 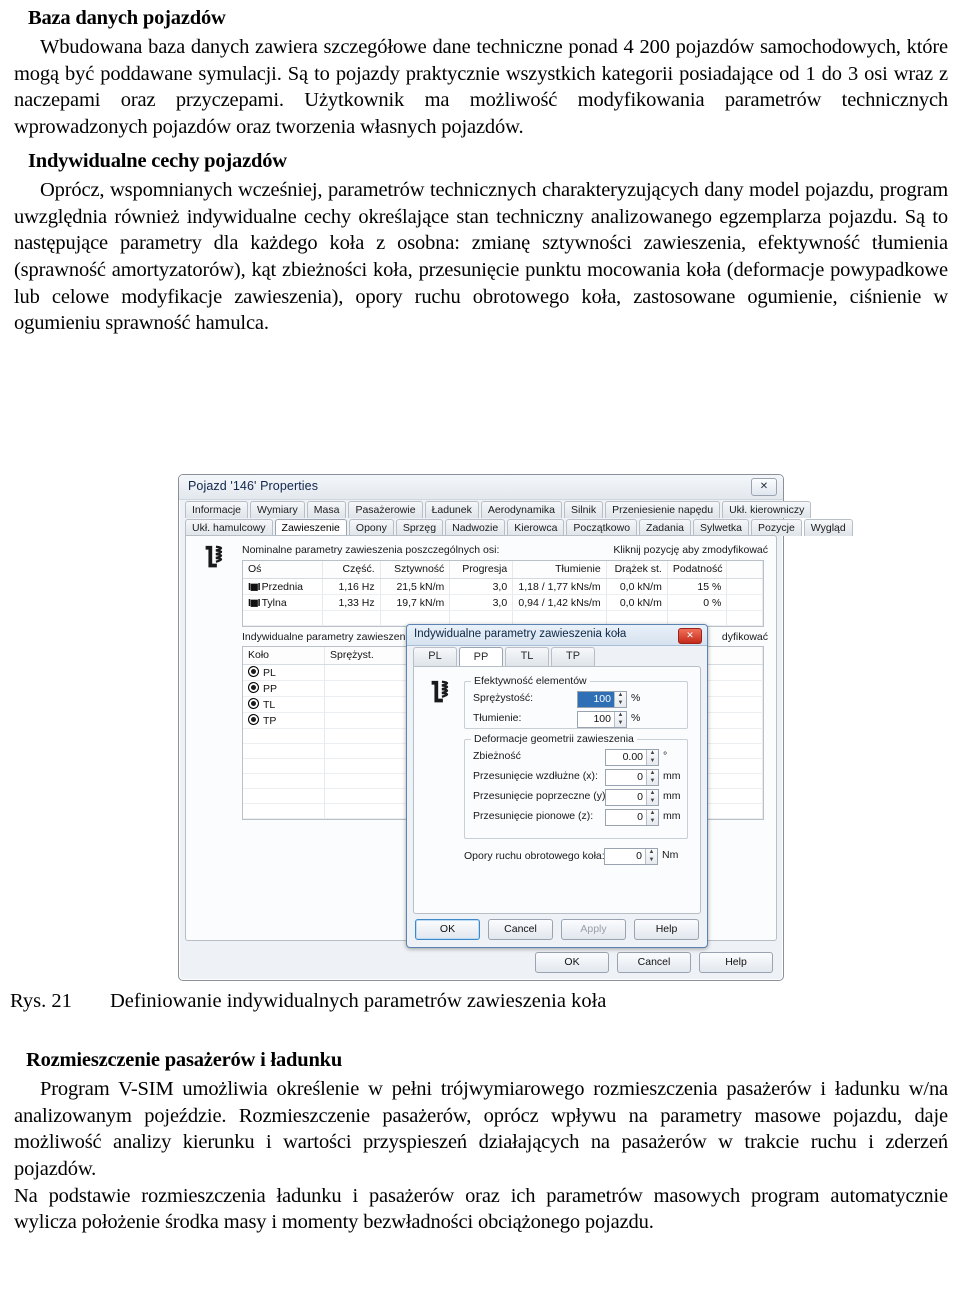 What do you see at coordinates (666, 929) in the screenshot?
I see `dialog-help-button: Help` at bounding box center [666, 929].